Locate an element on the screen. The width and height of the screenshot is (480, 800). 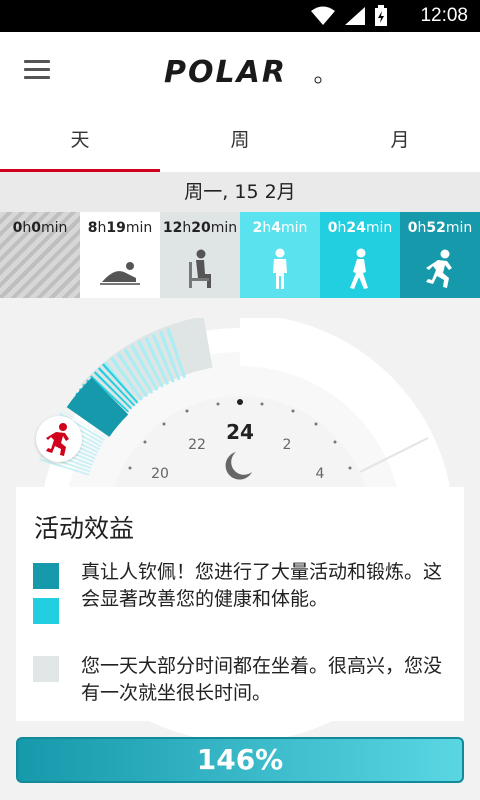
tab-month: 月 is located at coordinates (400, 141).